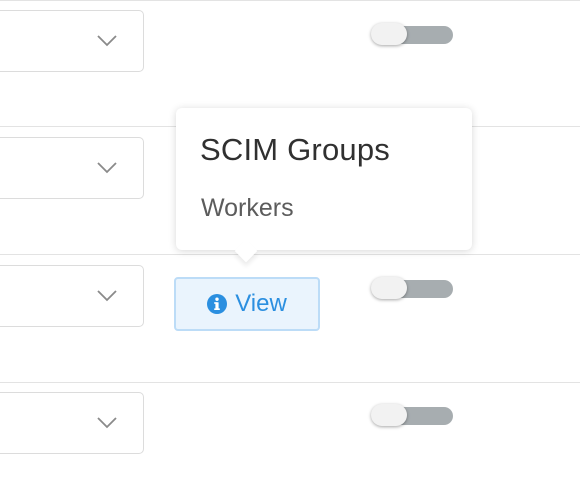 This screenshot has height=480, width=580. I want to click on view-button-label: View, so click(261, 303).